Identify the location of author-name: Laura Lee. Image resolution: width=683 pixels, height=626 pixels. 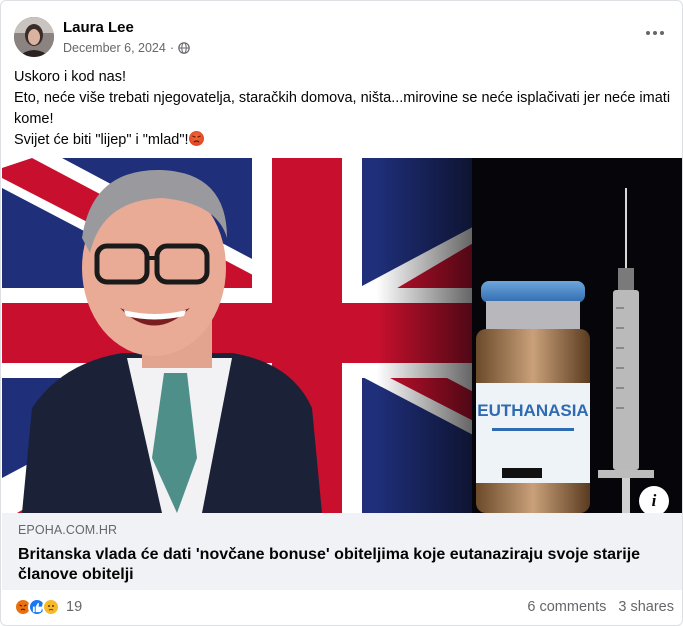
(98, 27).